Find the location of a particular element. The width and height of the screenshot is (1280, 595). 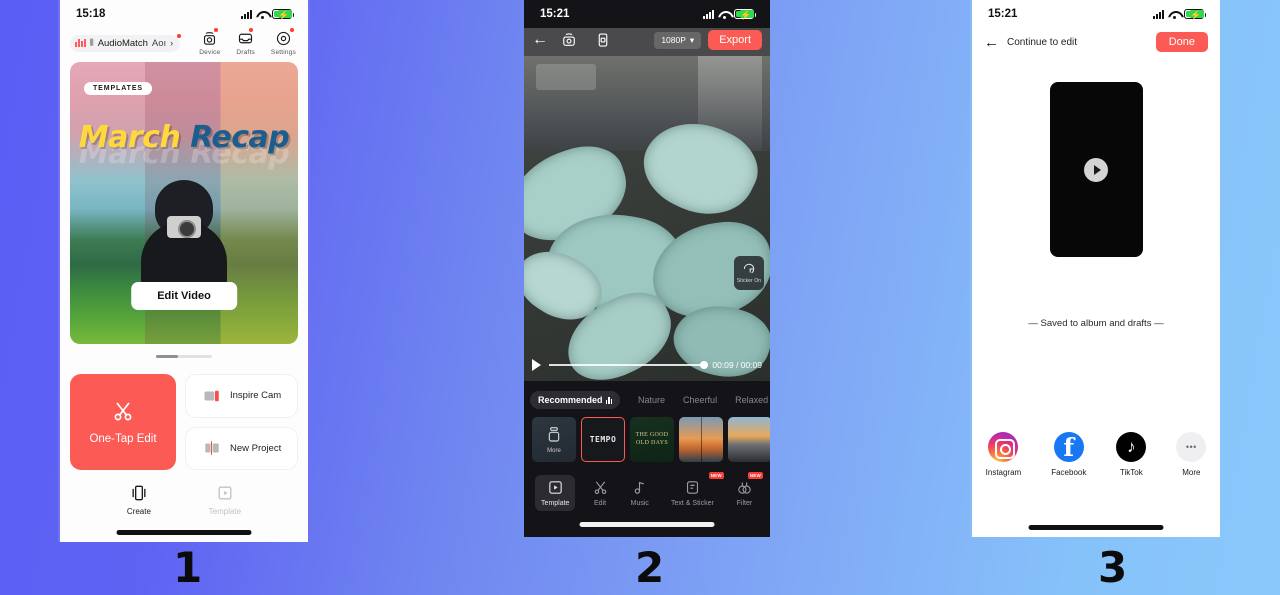

filter-icon is located at coordinates (744, 488).